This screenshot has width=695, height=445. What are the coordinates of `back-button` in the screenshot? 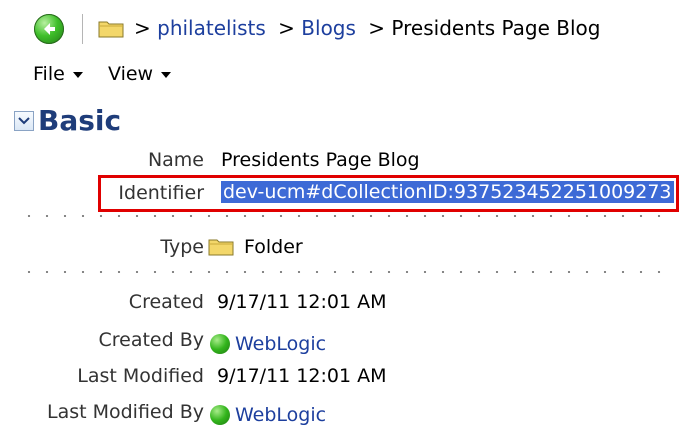 It's located at (49, 29).